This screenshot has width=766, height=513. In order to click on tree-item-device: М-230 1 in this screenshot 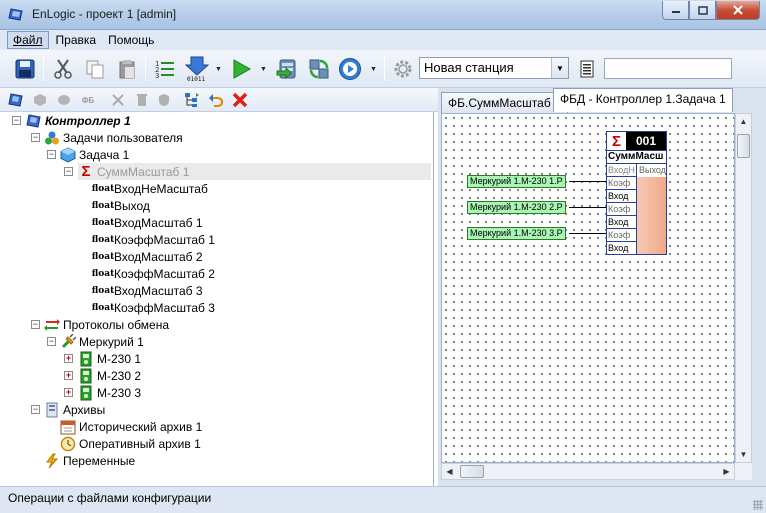, I will do `click(109, 358)`.